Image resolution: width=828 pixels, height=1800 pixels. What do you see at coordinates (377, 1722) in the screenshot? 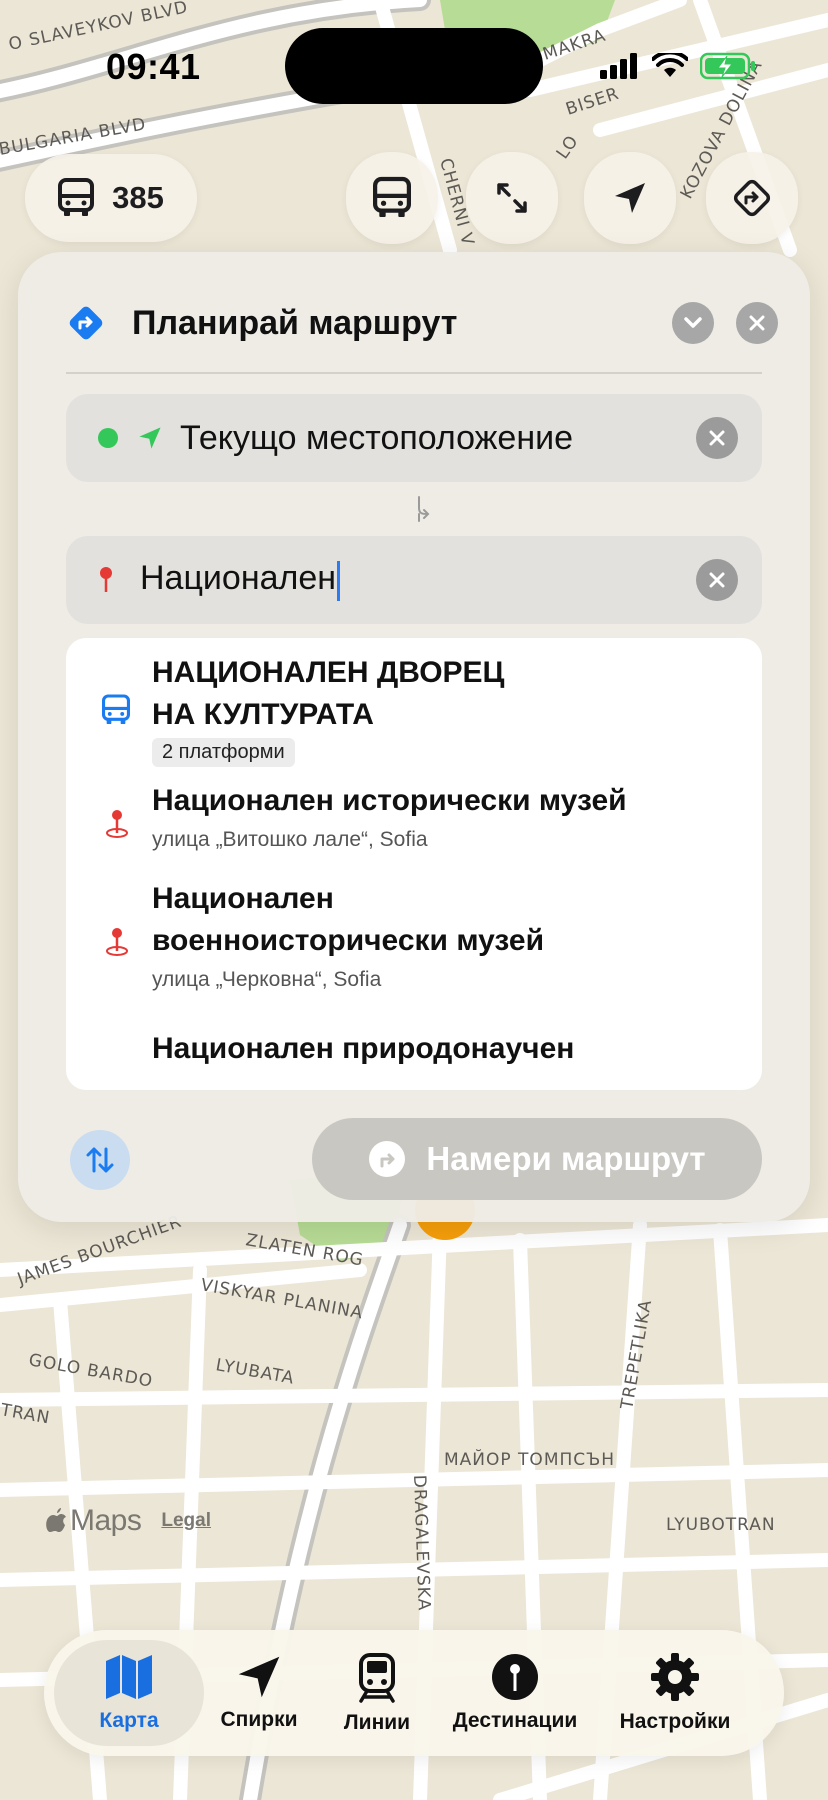
I see `tab-label: Линии` at bounding box center [377, 1722].